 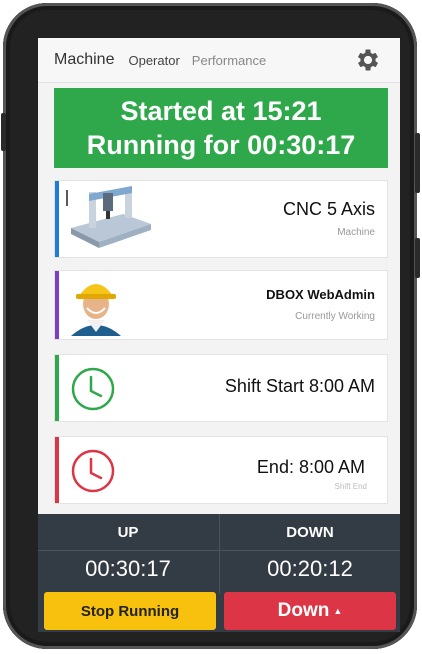 What do you see at coordinates (221, 145) in the screenshot?
I see `status-running-text: Running for 00:30:17` at bounding box center [221, 145].